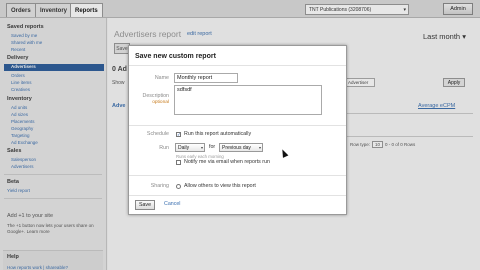 This screenshot has height=270, width=480. What do you see at coordinates (157, 134) in the screenshot?
I see `schedule-label: Schedule` at bounding box center [157, 134].